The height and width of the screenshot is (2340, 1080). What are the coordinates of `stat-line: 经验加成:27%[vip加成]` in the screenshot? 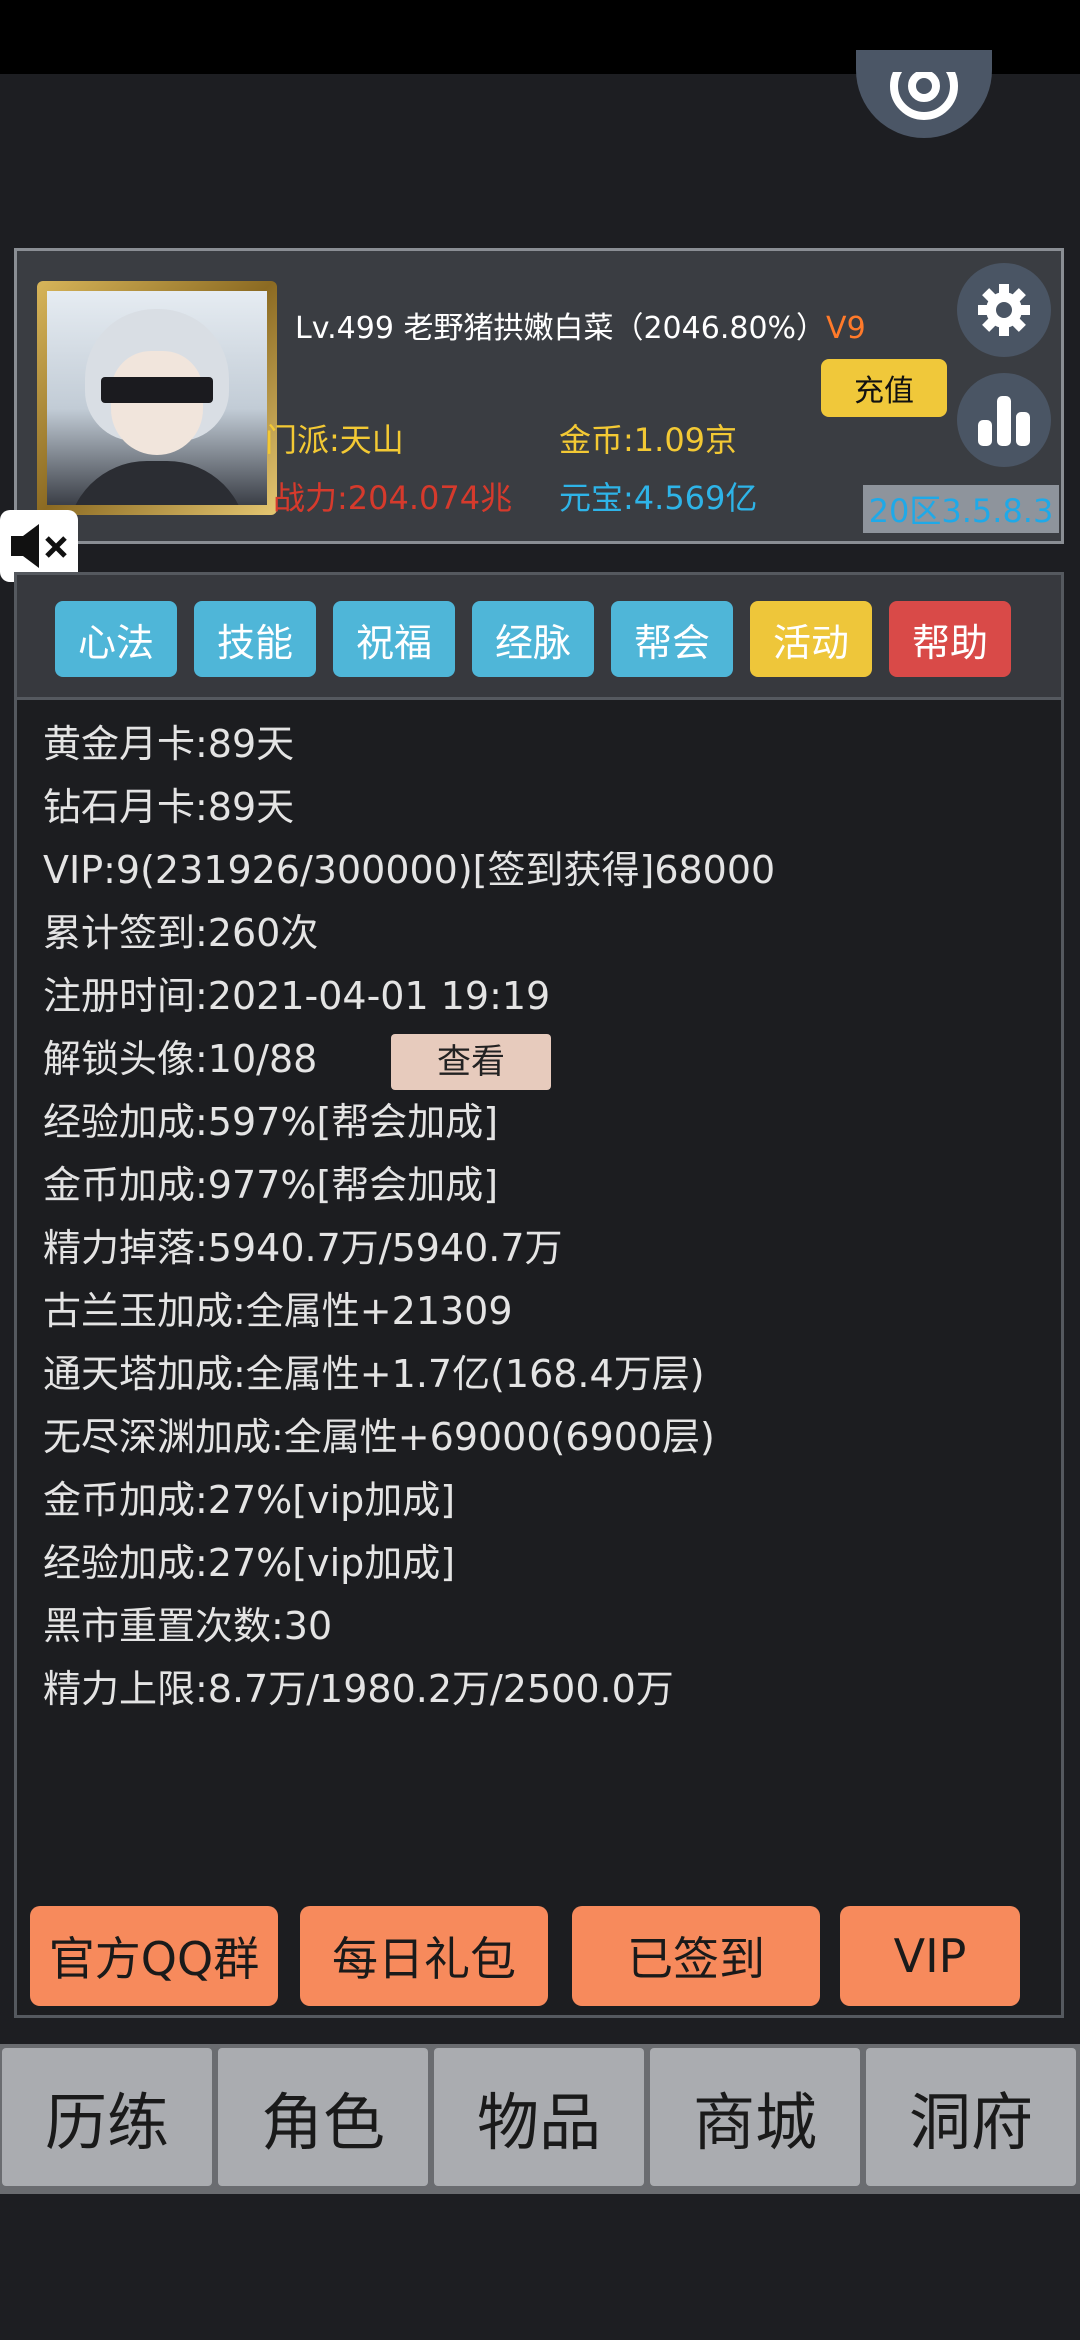 It's located at (249, 1563).